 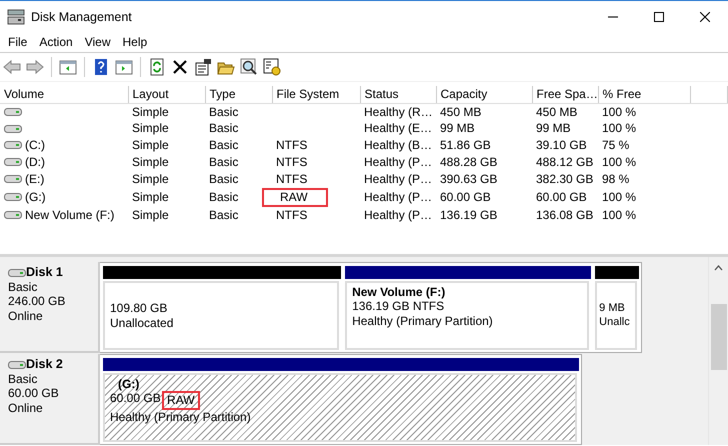 I want to click on table-cell: 136.19 GB, so click(x=469, y=215).